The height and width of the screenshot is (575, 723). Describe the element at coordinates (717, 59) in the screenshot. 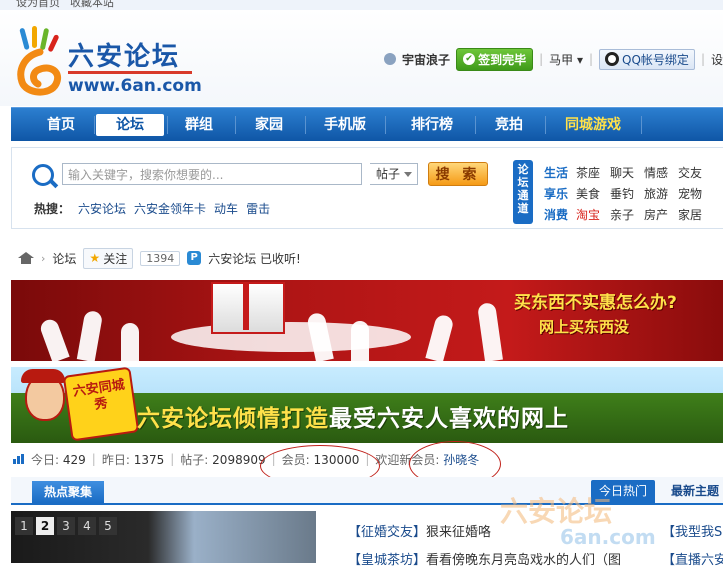

I see `settings-link: 设` at that location.